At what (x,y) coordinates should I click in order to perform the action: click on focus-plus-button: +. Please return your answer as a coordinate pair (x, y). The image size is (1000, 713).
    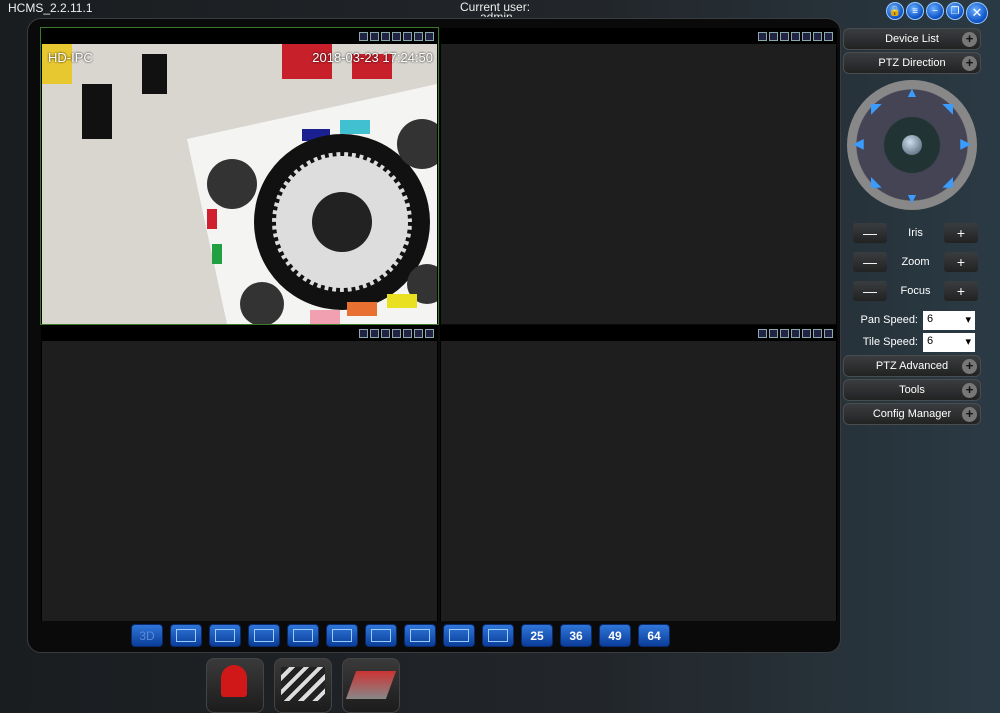
    Looking at the image, I should click on (961, 290).